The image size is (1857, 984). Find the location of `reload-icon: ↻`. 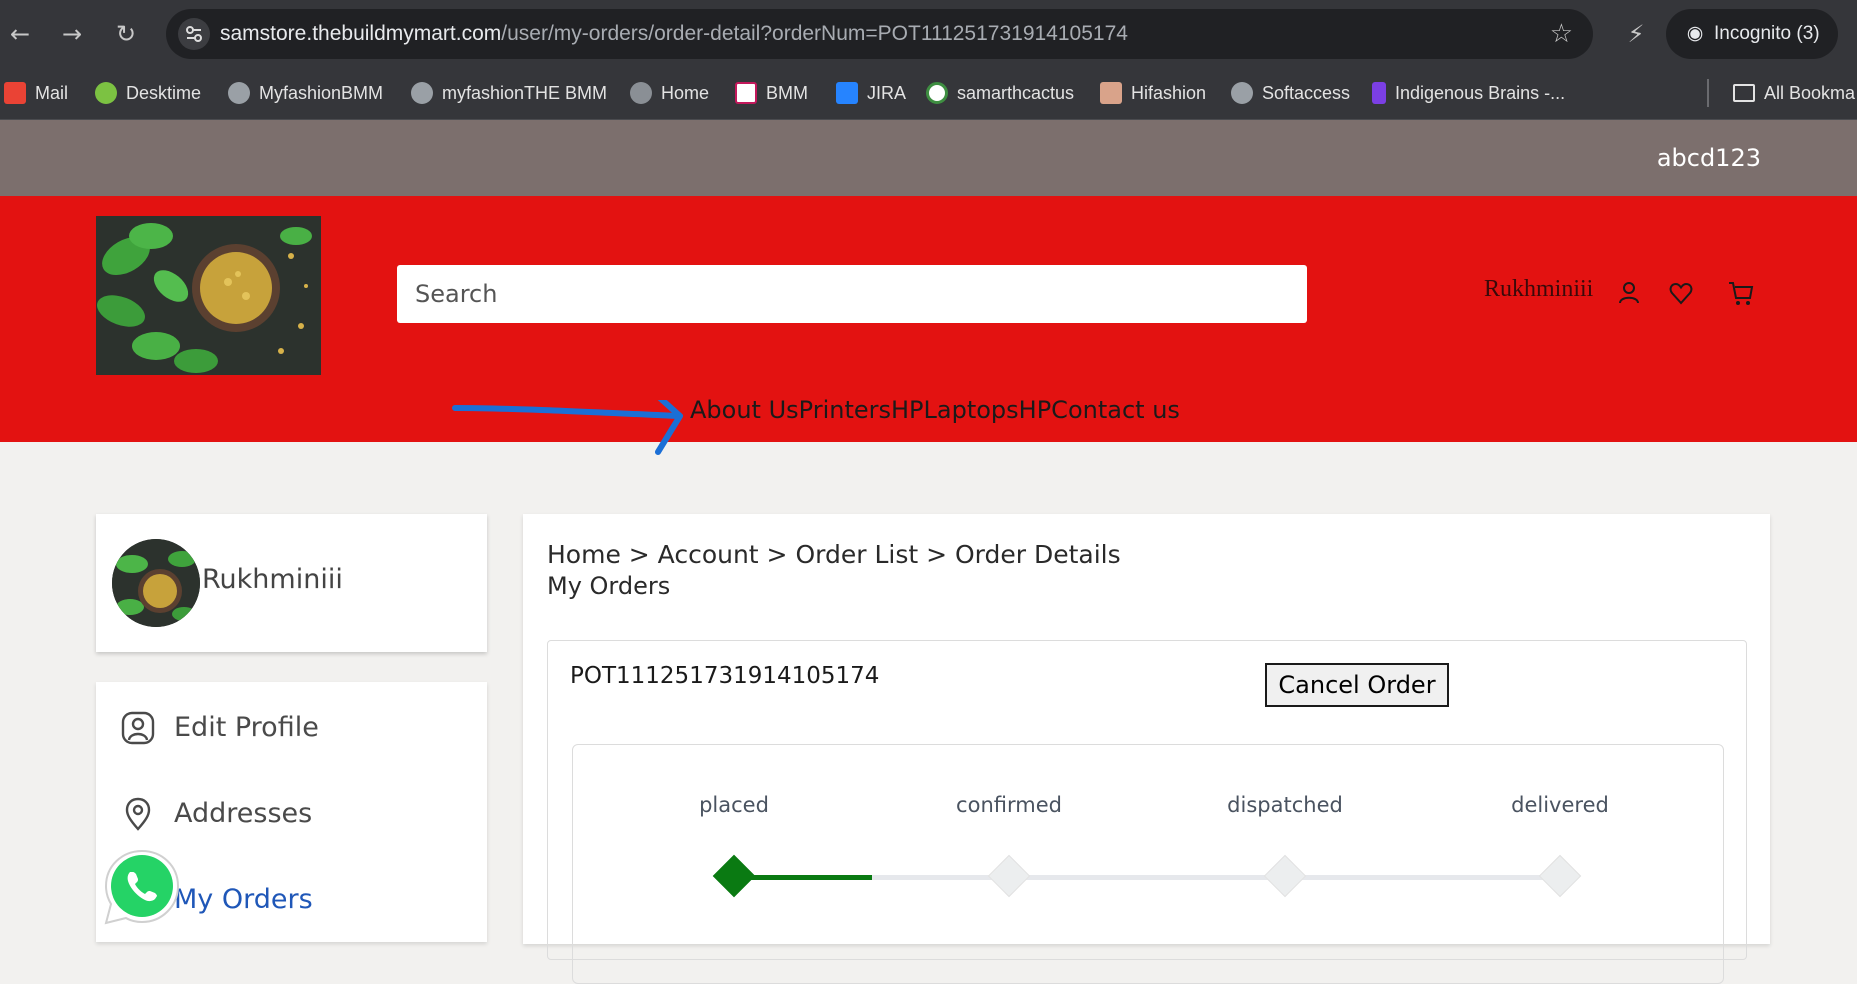

reload-icon: ↻ is located at coordinates (126, 34).